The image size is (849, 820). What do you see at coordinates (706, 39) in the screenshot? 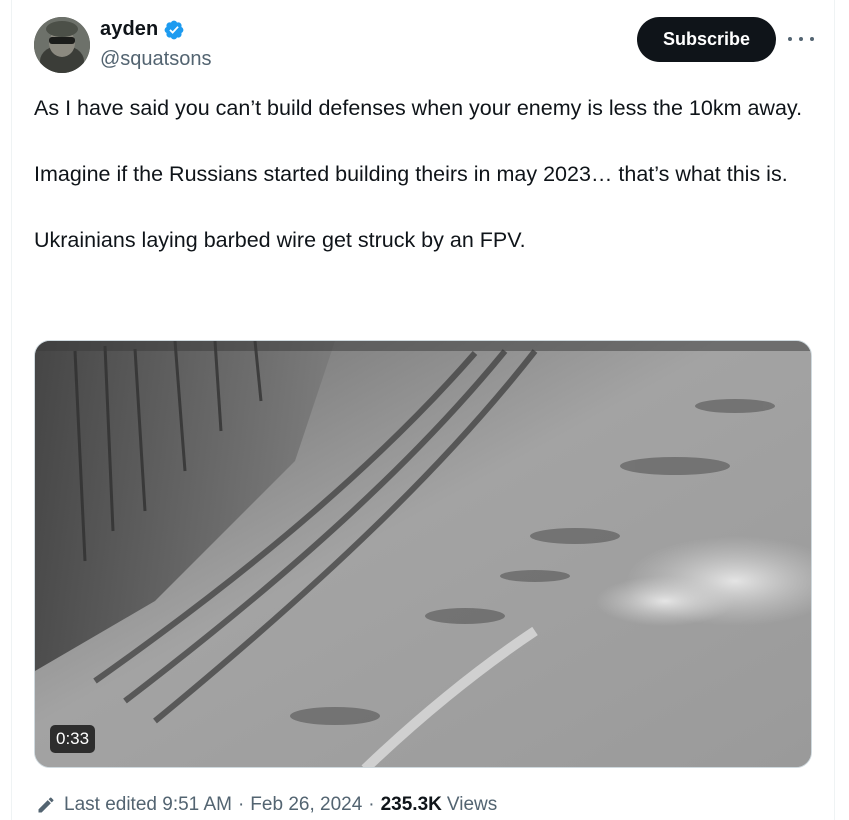
I see `subscribe-button: Subscribe` at bounding box center [706, 39].